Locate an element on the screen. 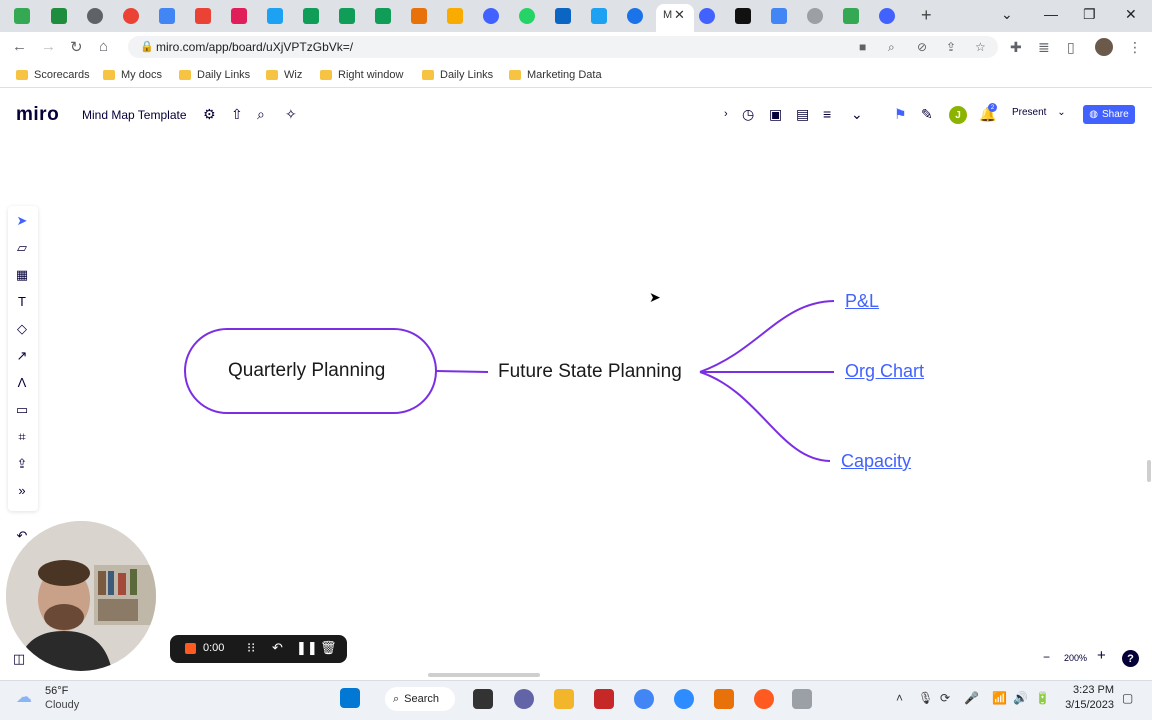 This screenshot has height=720, width=1152. zoom-level: 200% is located at coordinates (1075, 658).